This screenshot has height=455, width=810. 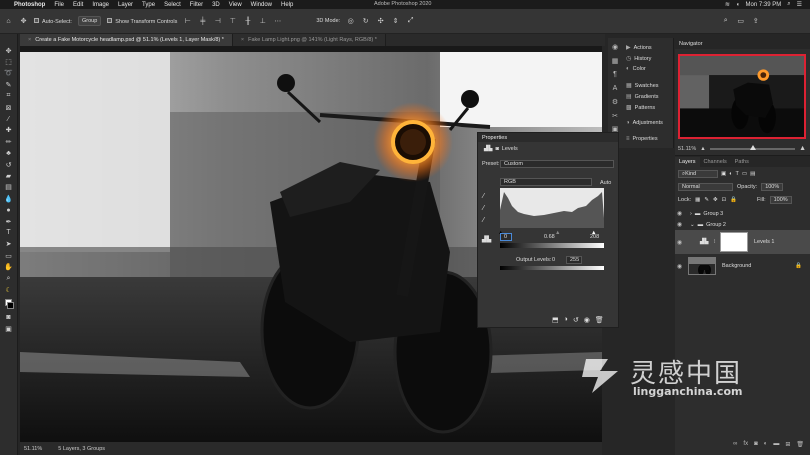 I want to click on menu-photoshop: Photoshop, so click(x=29, y=5).